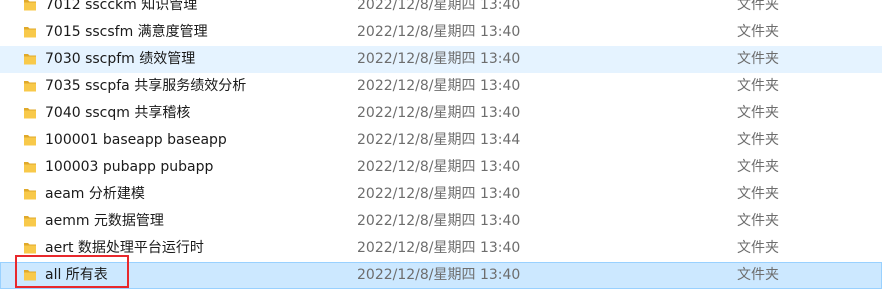  What do you see at coordinates (195, 86) in the screenshot?
I see `file-name: 7035 sscpfa 共享服务绩效分析` at bounding box center [195, 86].